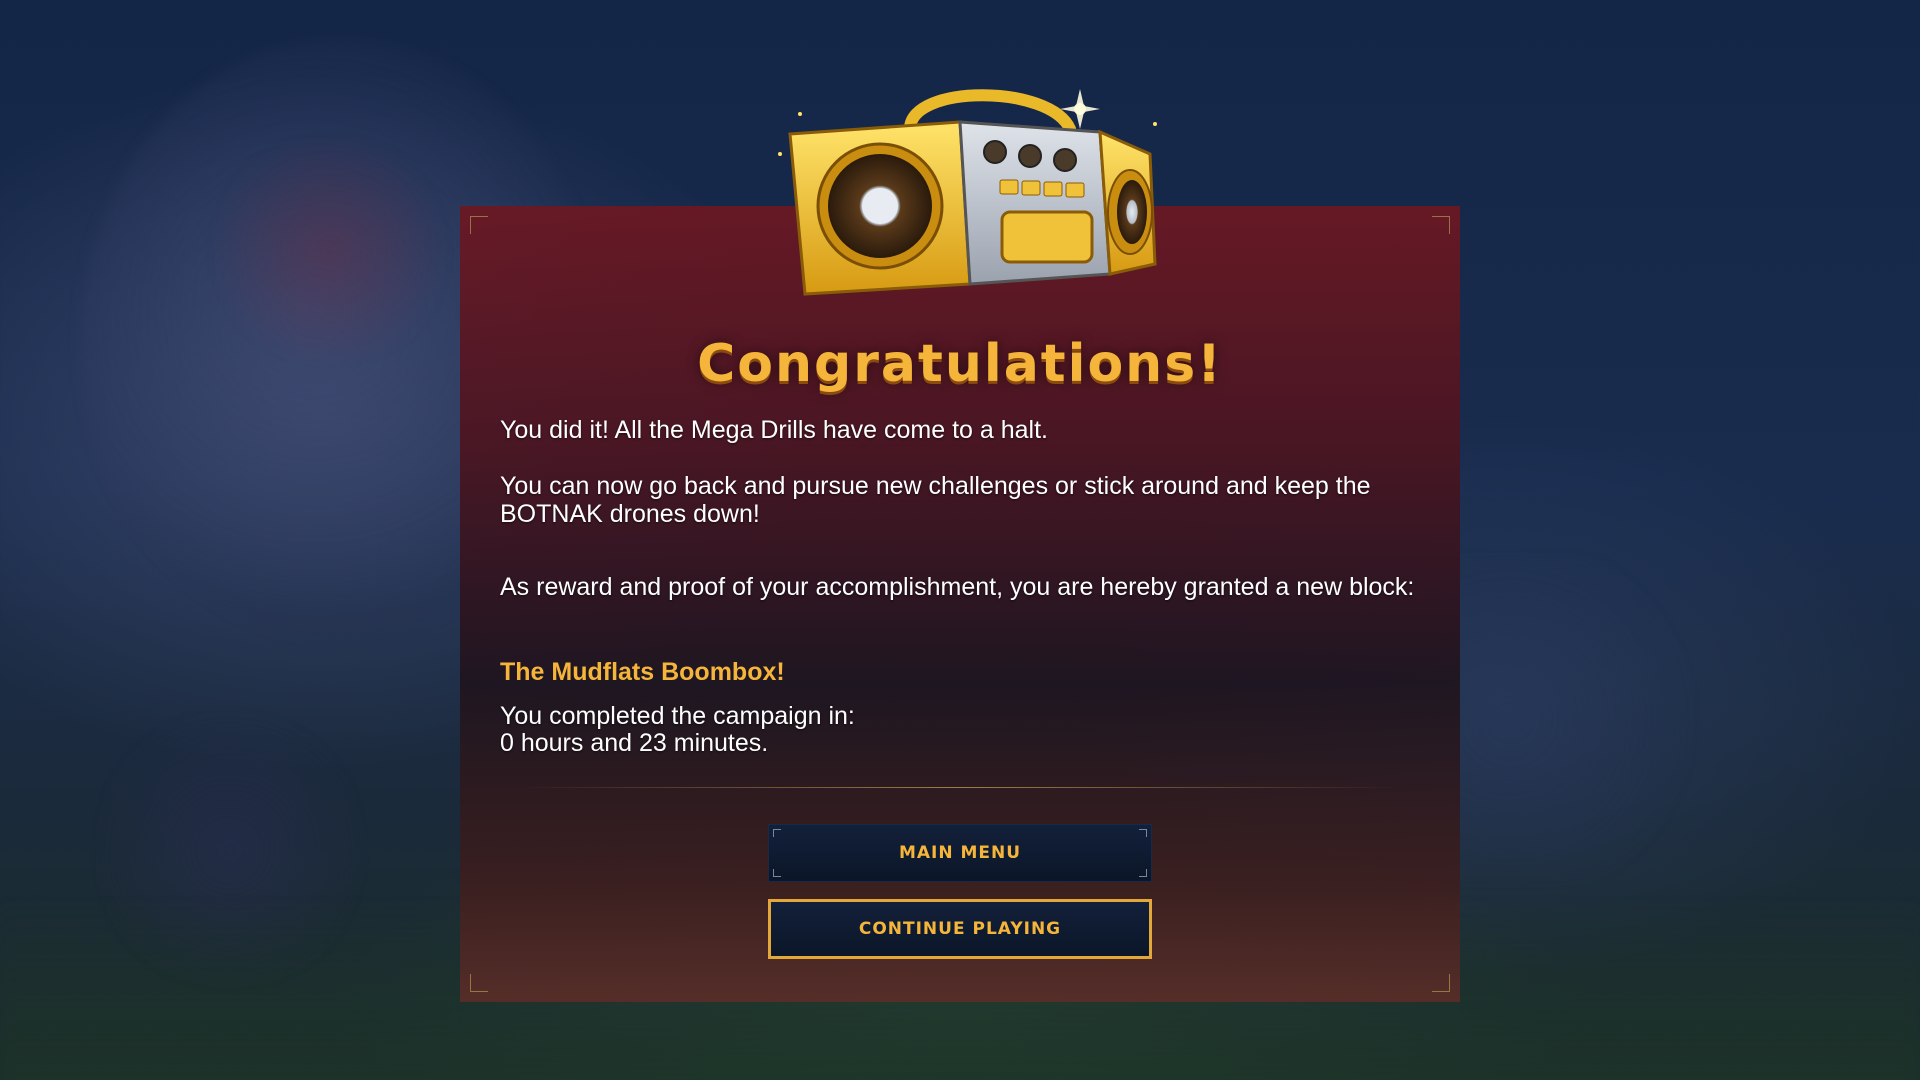  I want to click on main-menu-label: MAIN MENU, so click(960, 853).